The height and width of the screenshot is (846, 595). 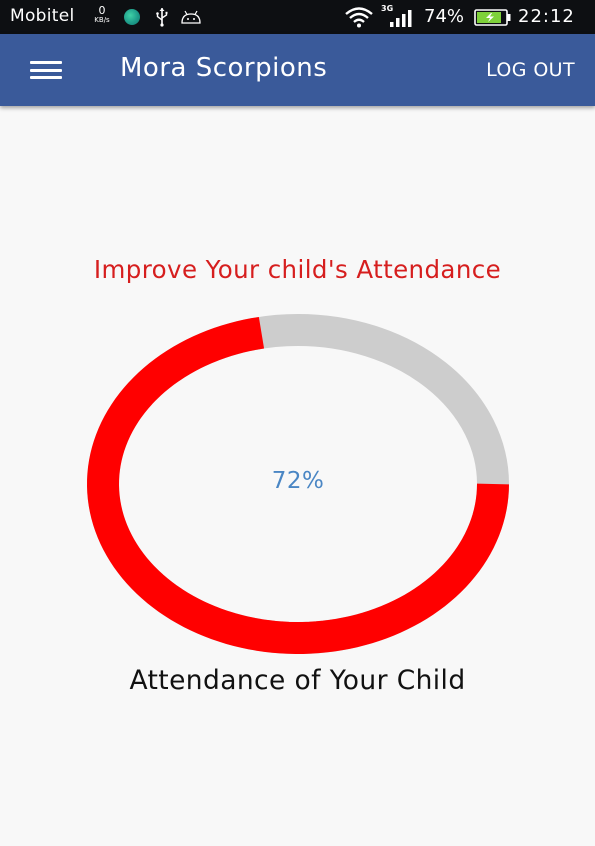 What do you see at coordinates (46, 70) in the screenshot?
I see `menu-button` at bounding box center [46, 70].